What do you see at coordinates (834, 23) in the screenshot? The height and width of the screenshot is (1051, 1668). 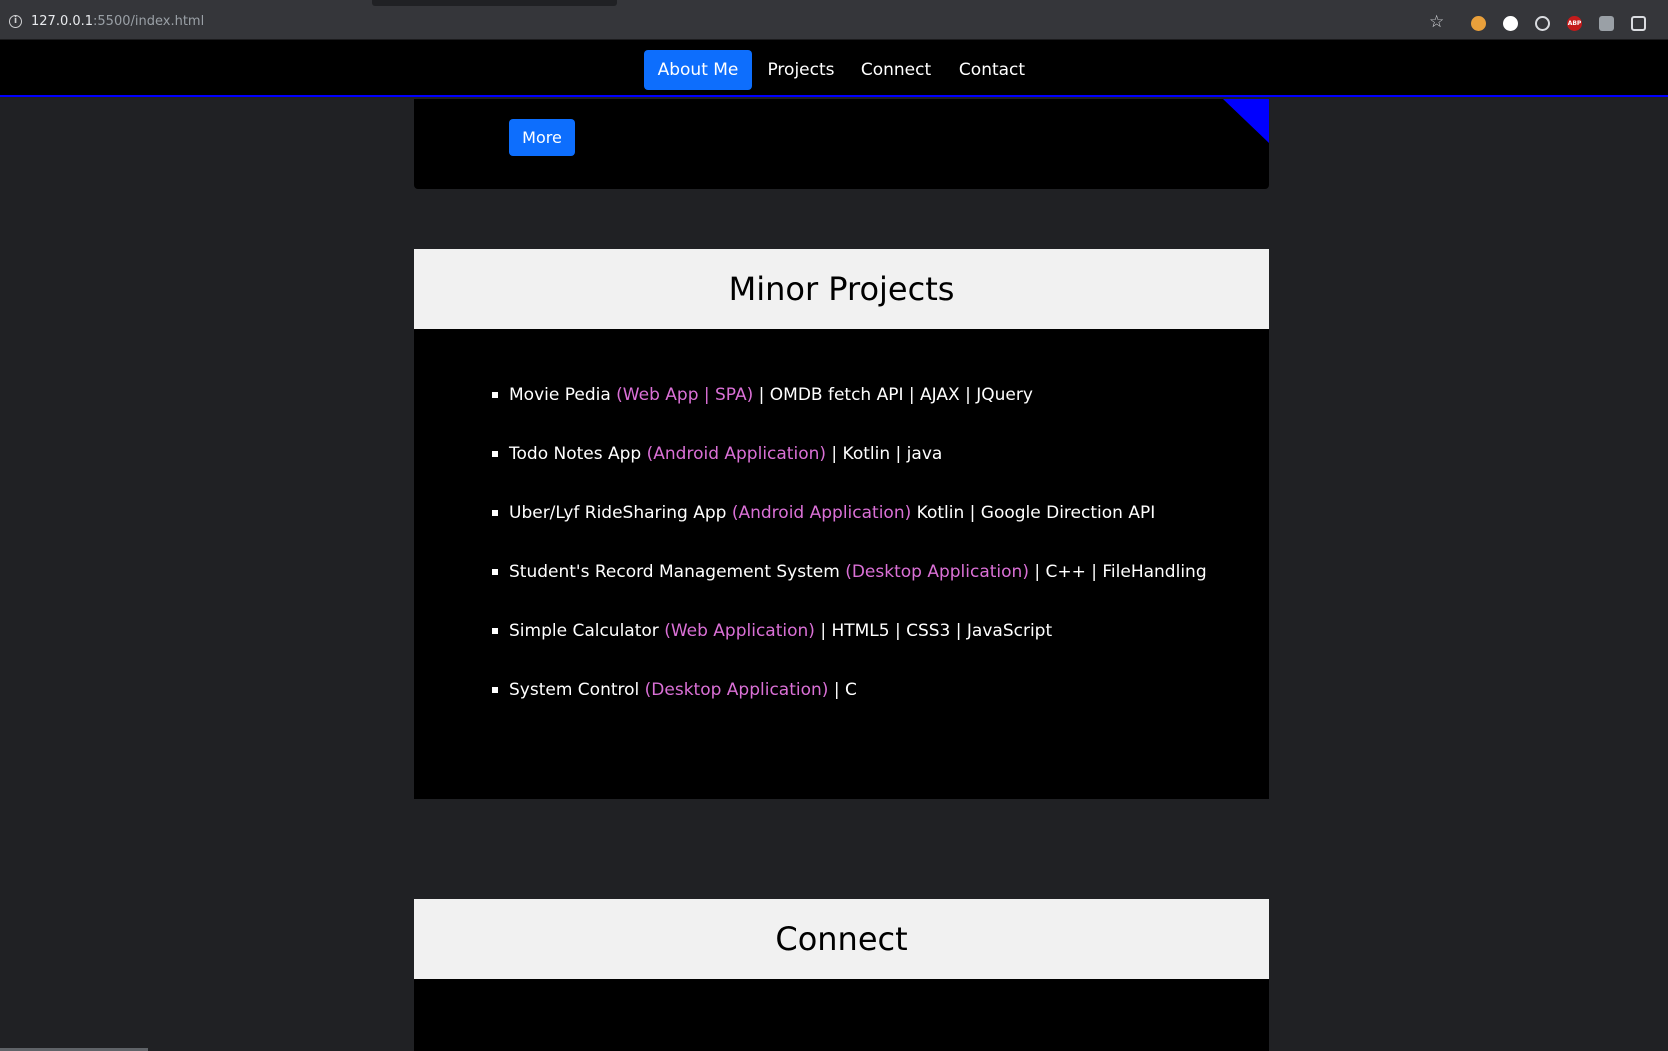 I see `address-bar: i 127.0.0.1:5500/index.html ☆ ABP` at bounding box center [834, 23].